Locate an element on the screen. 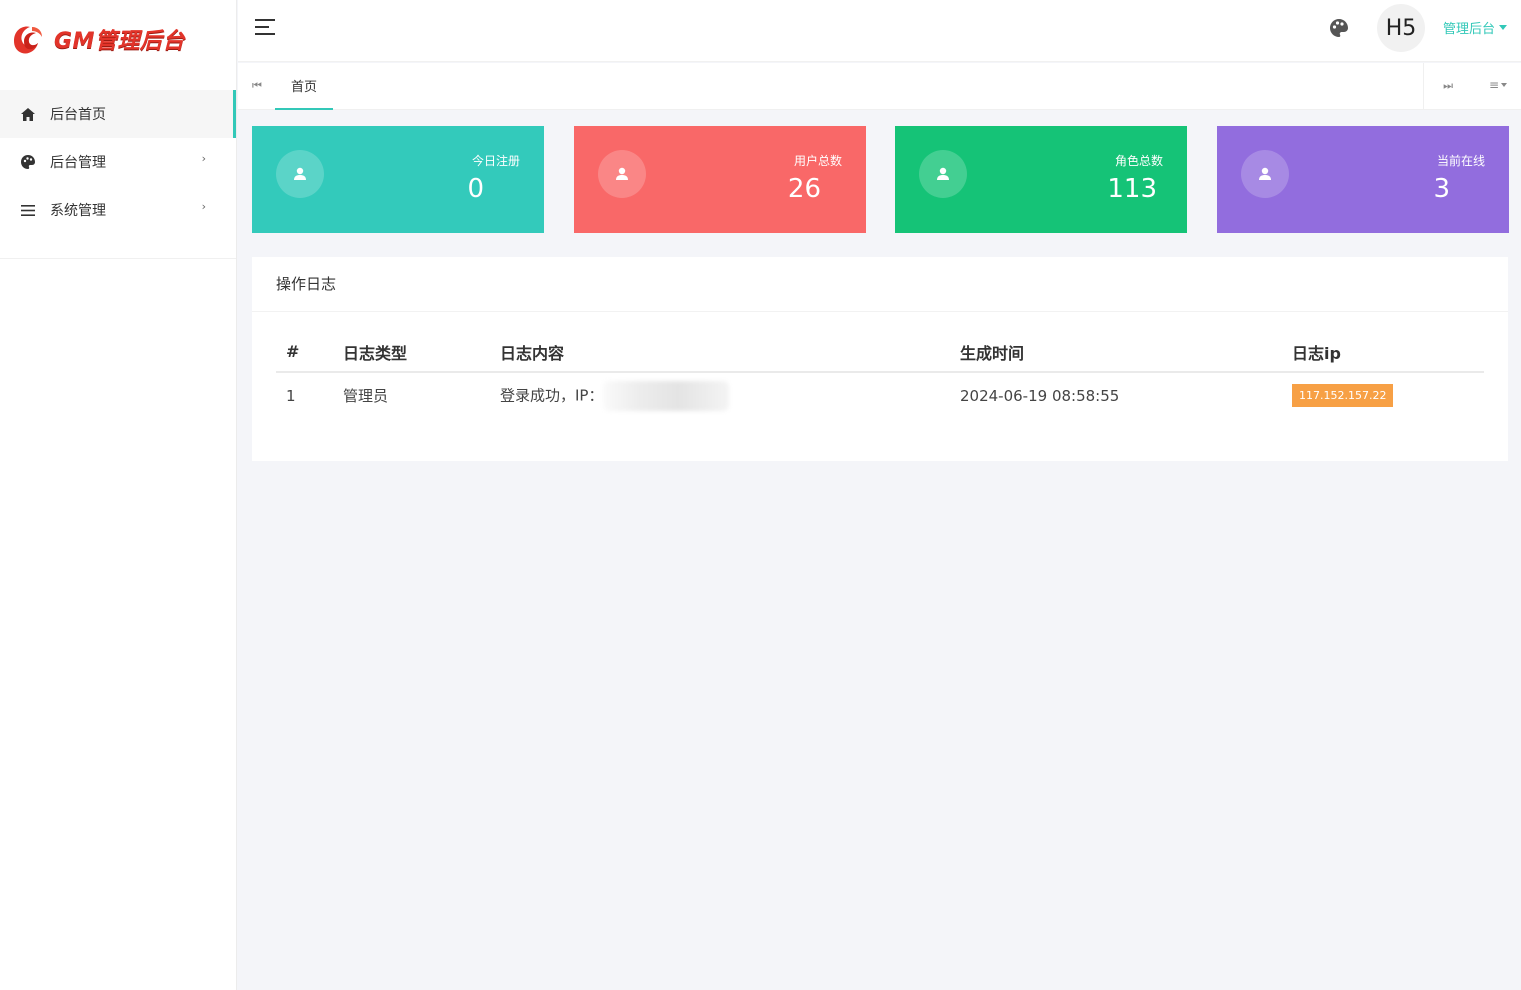 The width and height of the screenshot is (1521, 990). column-header-type: 日志类型 is located at coordinates (421, 352).